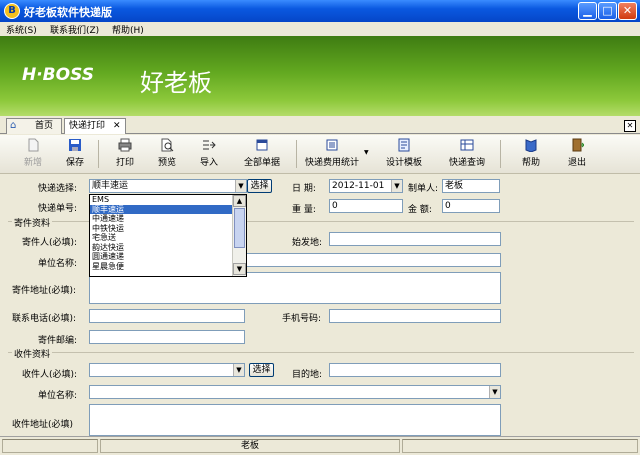  Describe the element at coordinates (607, 11) in the screenshot. I see `maximize-button: □` at that location.